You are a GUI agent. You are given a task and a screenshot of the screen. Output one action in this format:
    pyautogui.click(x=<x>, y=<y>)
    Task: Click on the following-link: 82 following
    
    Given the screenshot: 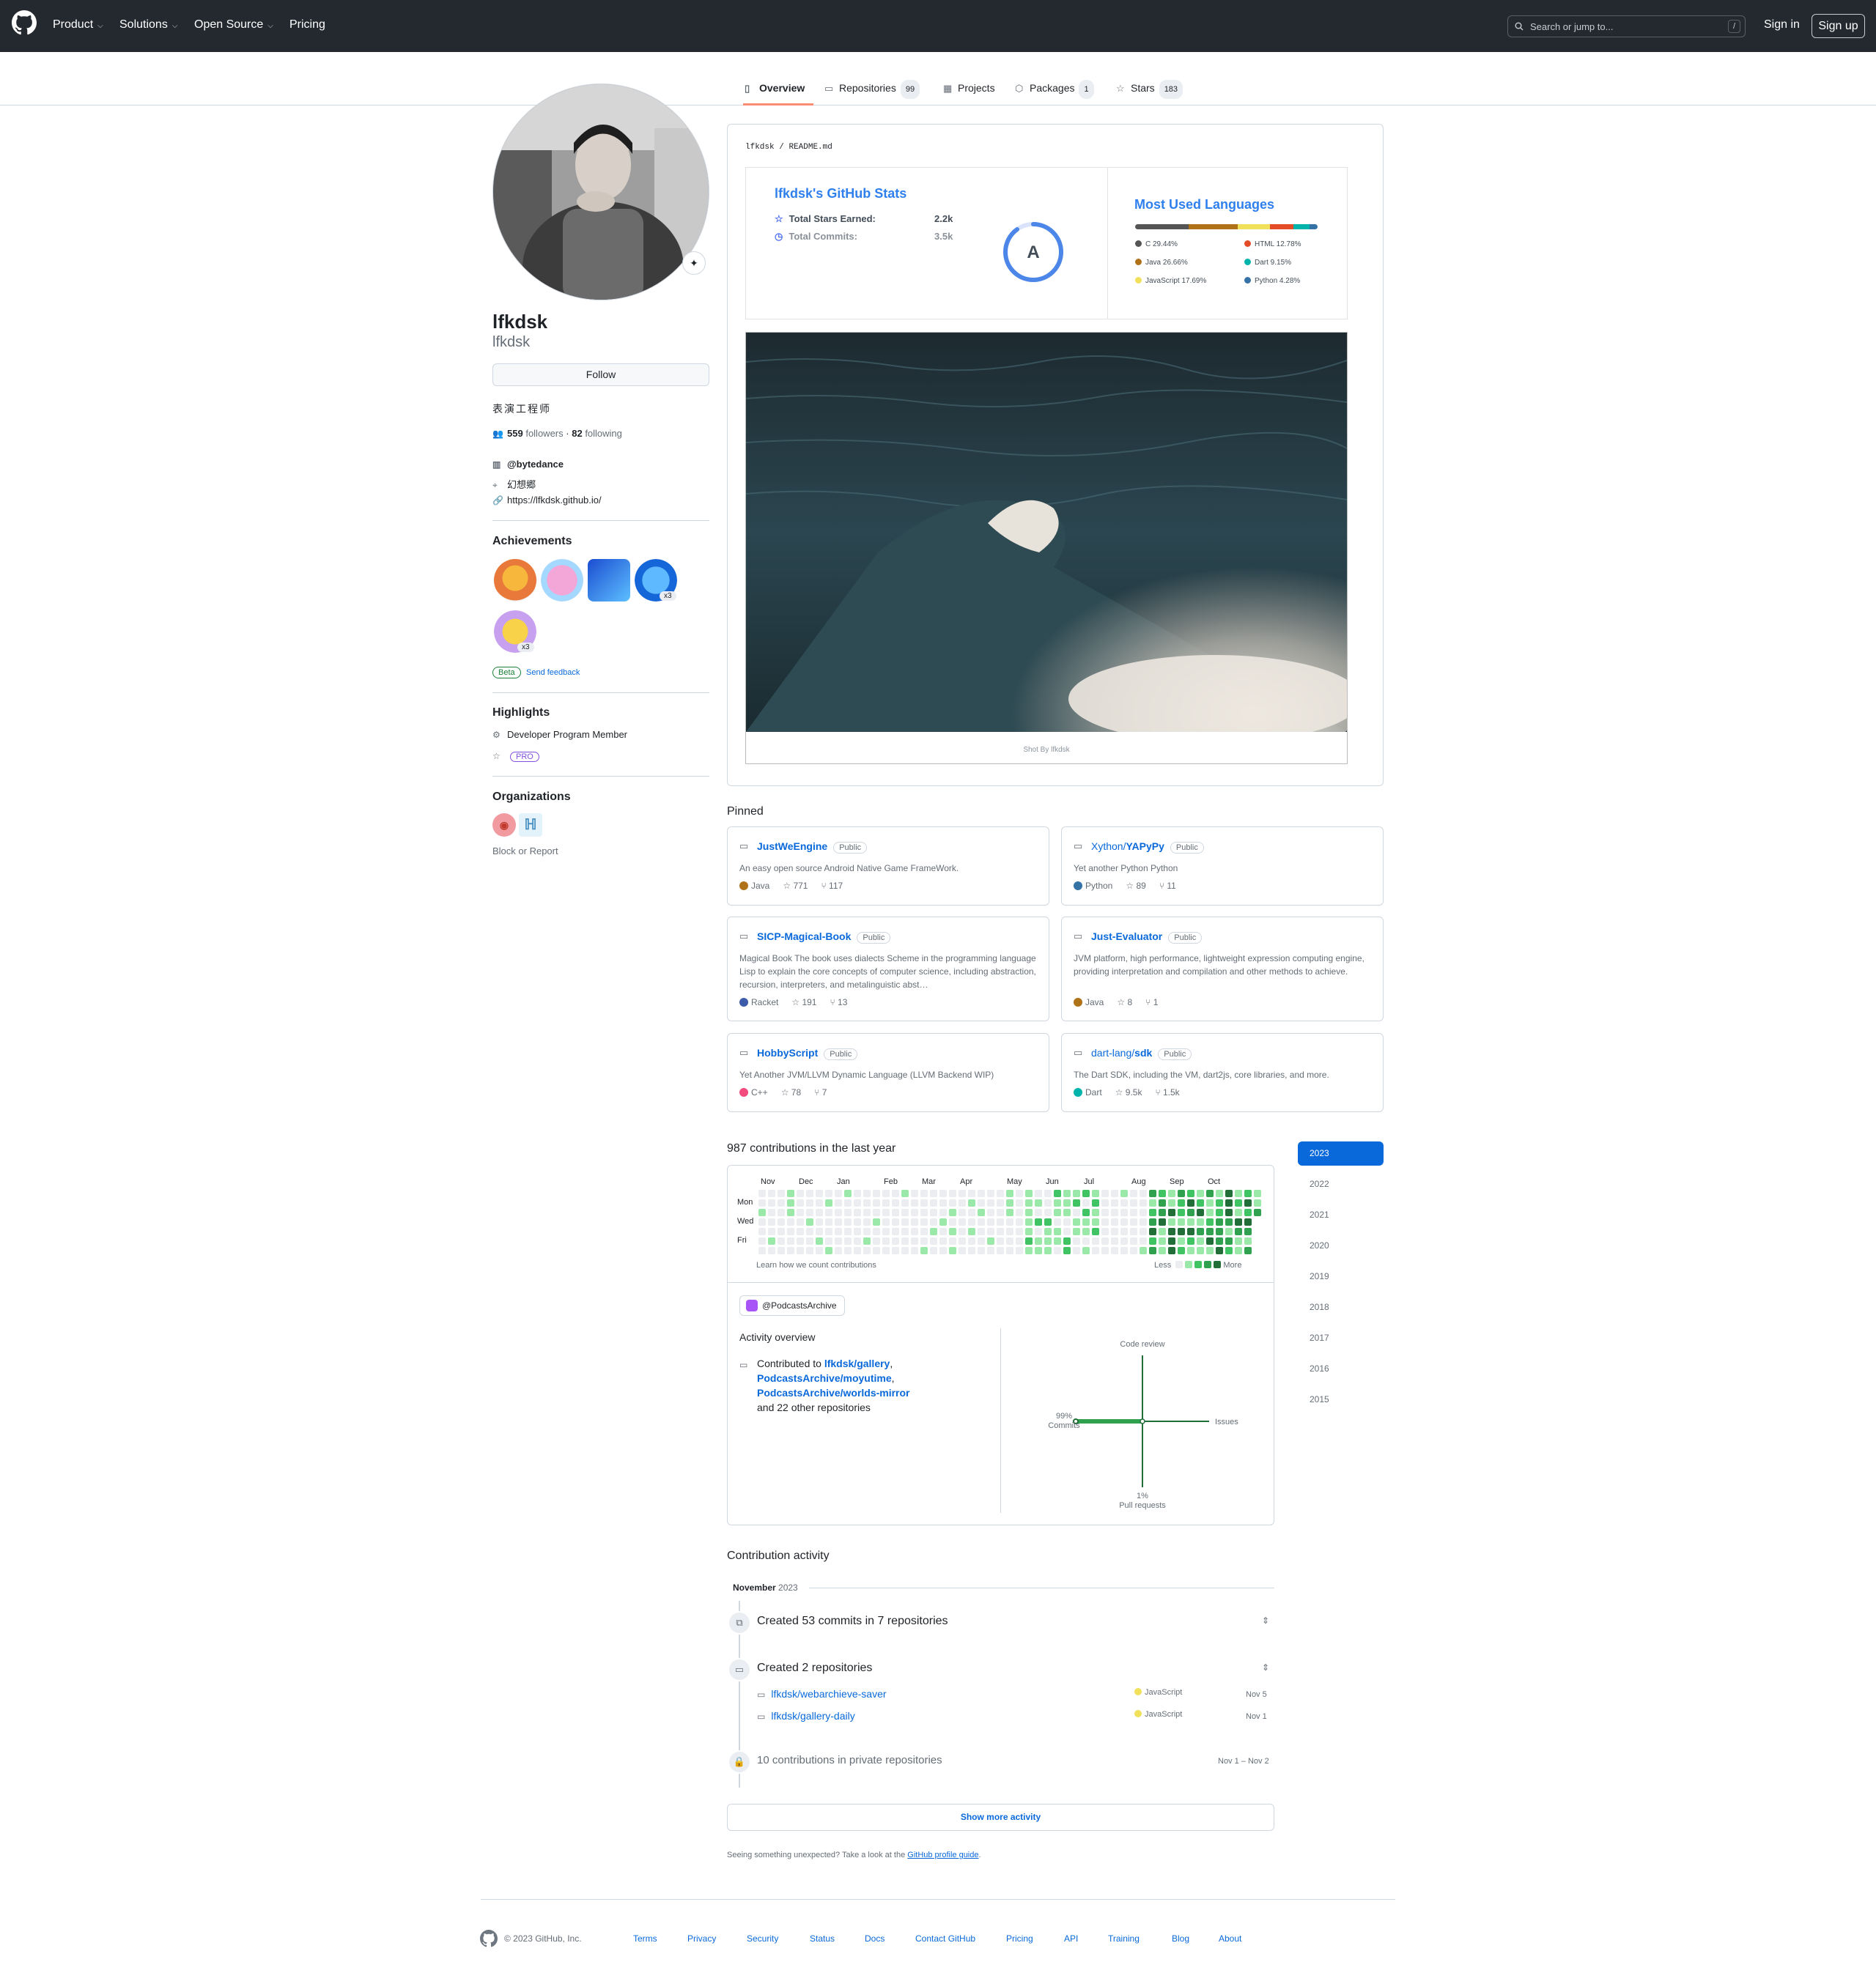 What is the action you would take?
    pyautogui.click(x=597, y=434)
    